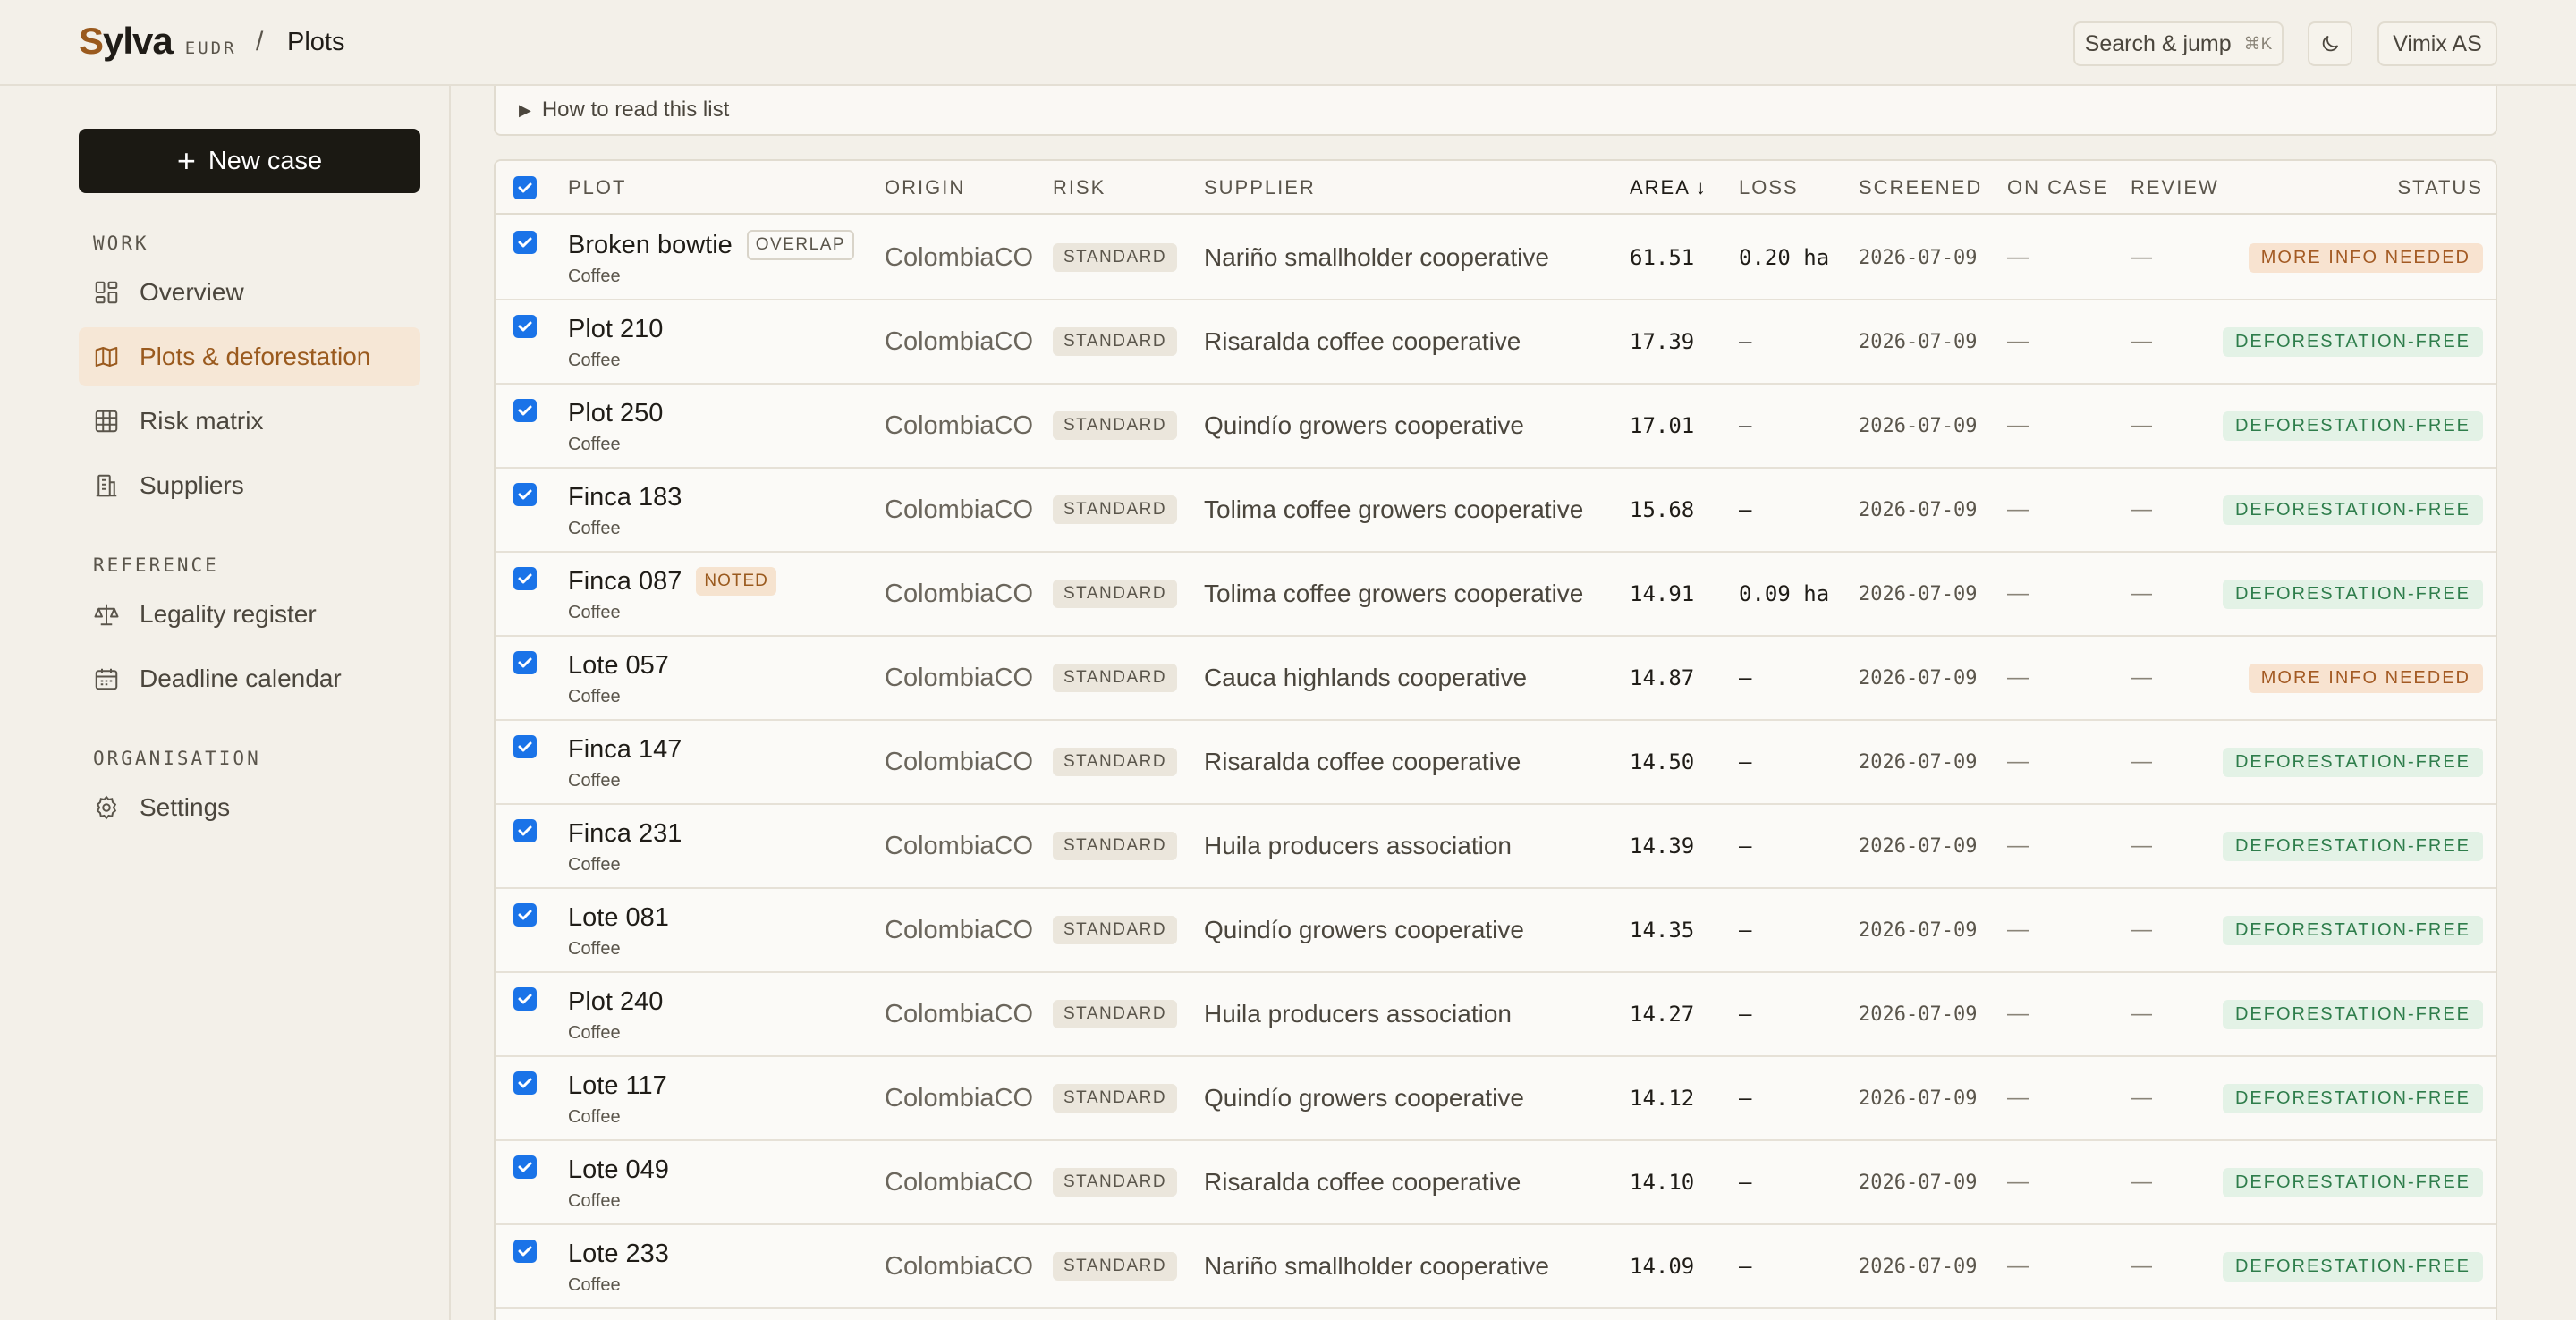 The image size is (2576, 1320). I want to click on search-jump-button: Search & jump ⌘K, so click(2178, 43).